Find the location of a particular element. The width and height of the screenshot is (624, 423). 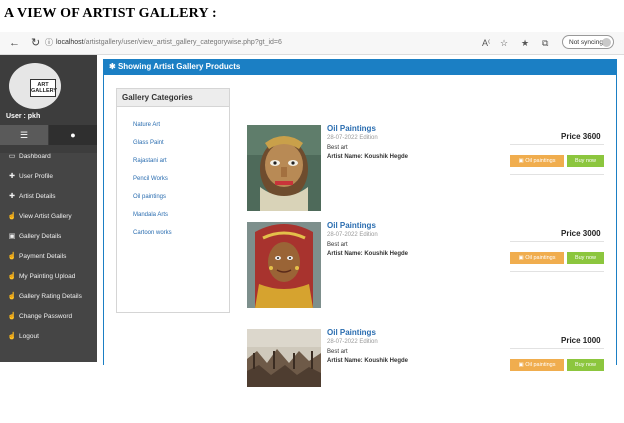

asterisk-icon: ✱ is located at coordinates (113, 66).